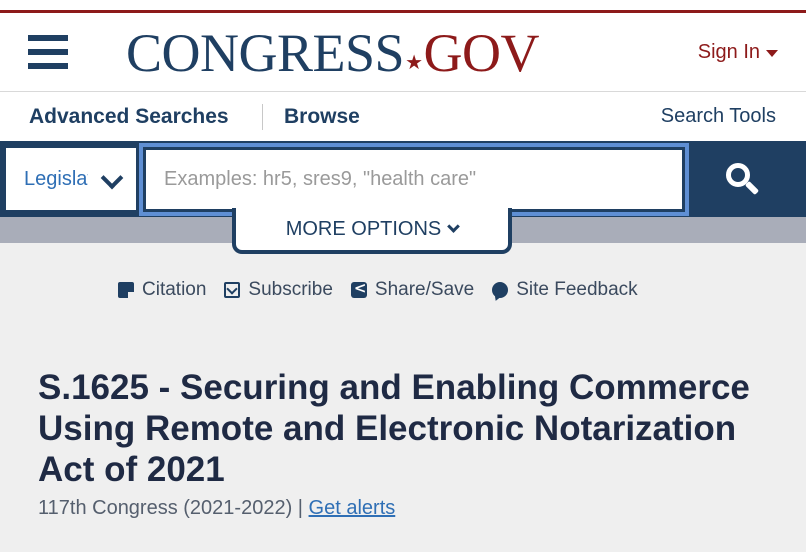 The height and width of the screenshot is (552, 806). I want to click on more-options-toggle: MORE OPTIONS, so click(372, 231).